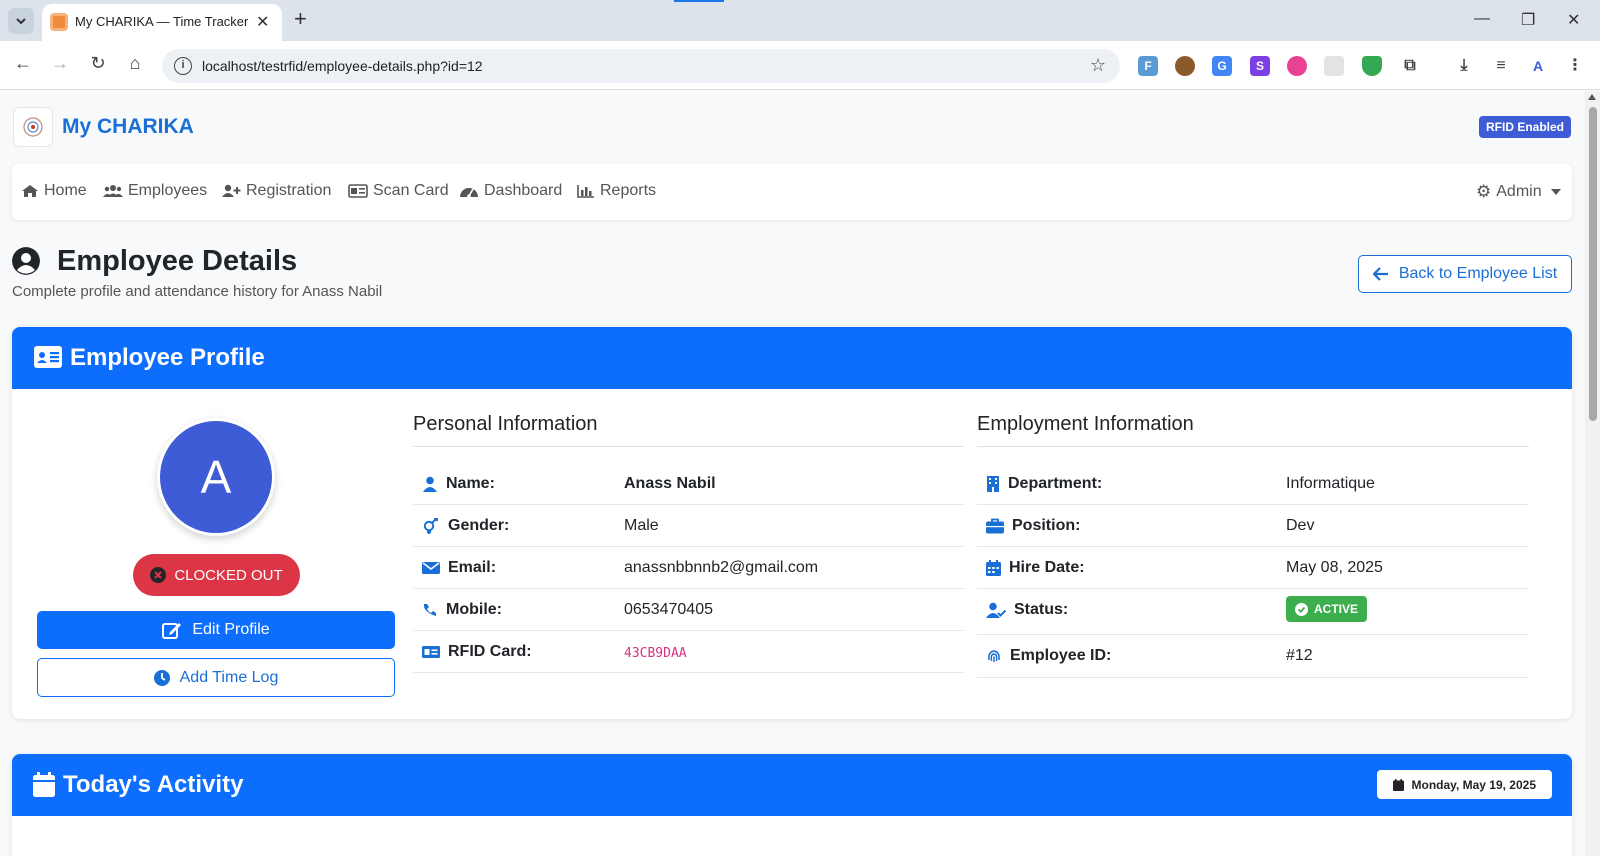  What do you see at coordinates (1253, 484) in the screenshot?
I see `employment-row-department: Department: Informatique` at bounding box center [1253, 484].